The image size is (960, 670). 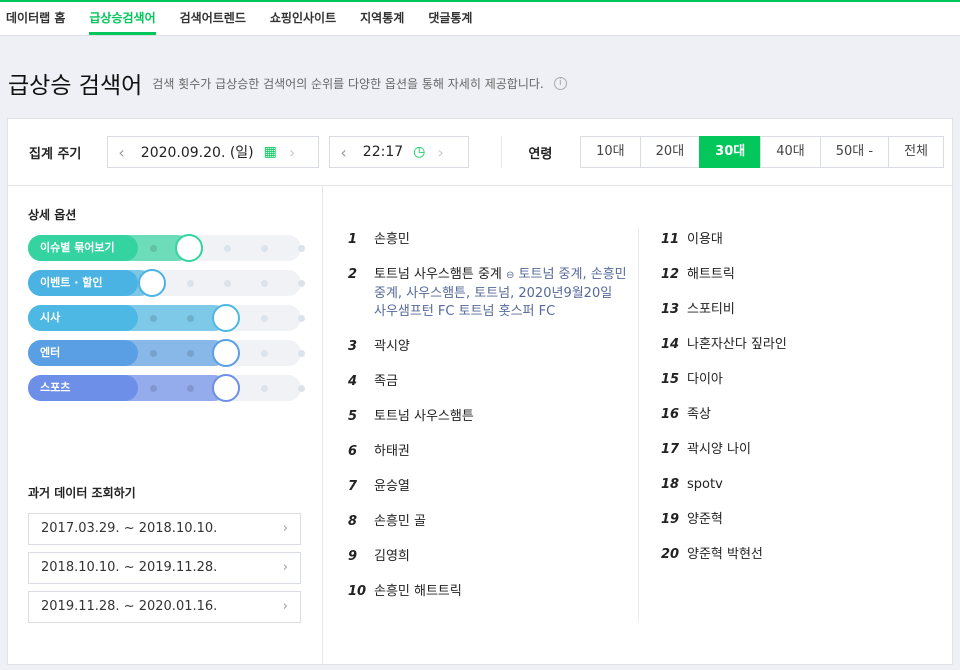 I want to click on option-slider: 스포츠, so click(x=166, y=388).